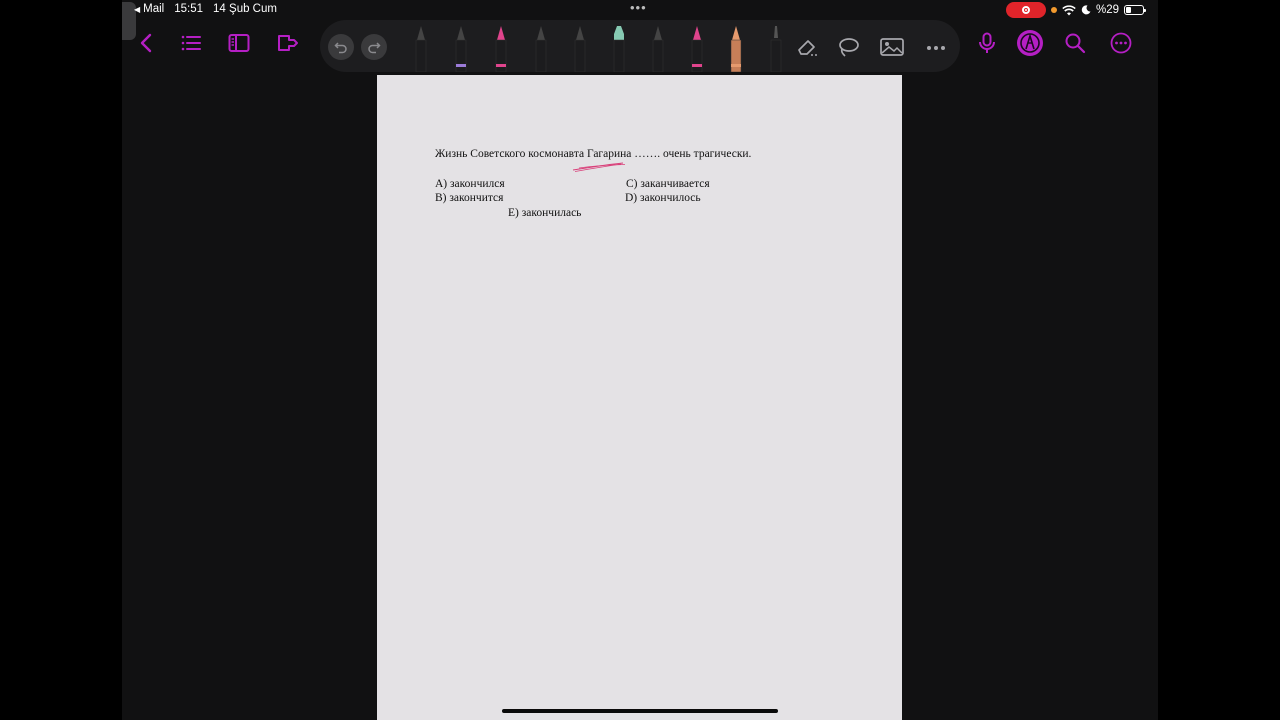 The height and width of the screenshot is (720, 1280). Describe the element at coordinates (239, 43) in the screenshot. I see `sidebar-icon` at that location.